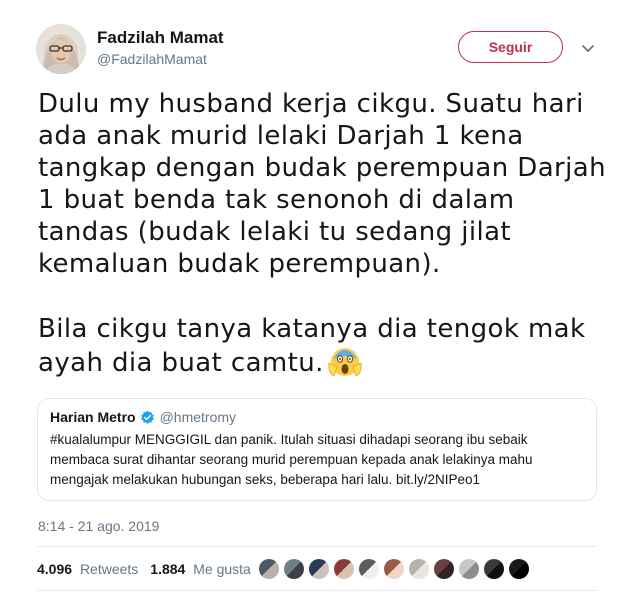 The image size is (635, 595). Describe the element at coordinates (345, 362) in the screenshot. I see `screaming-face-emoji-icon` at that location.